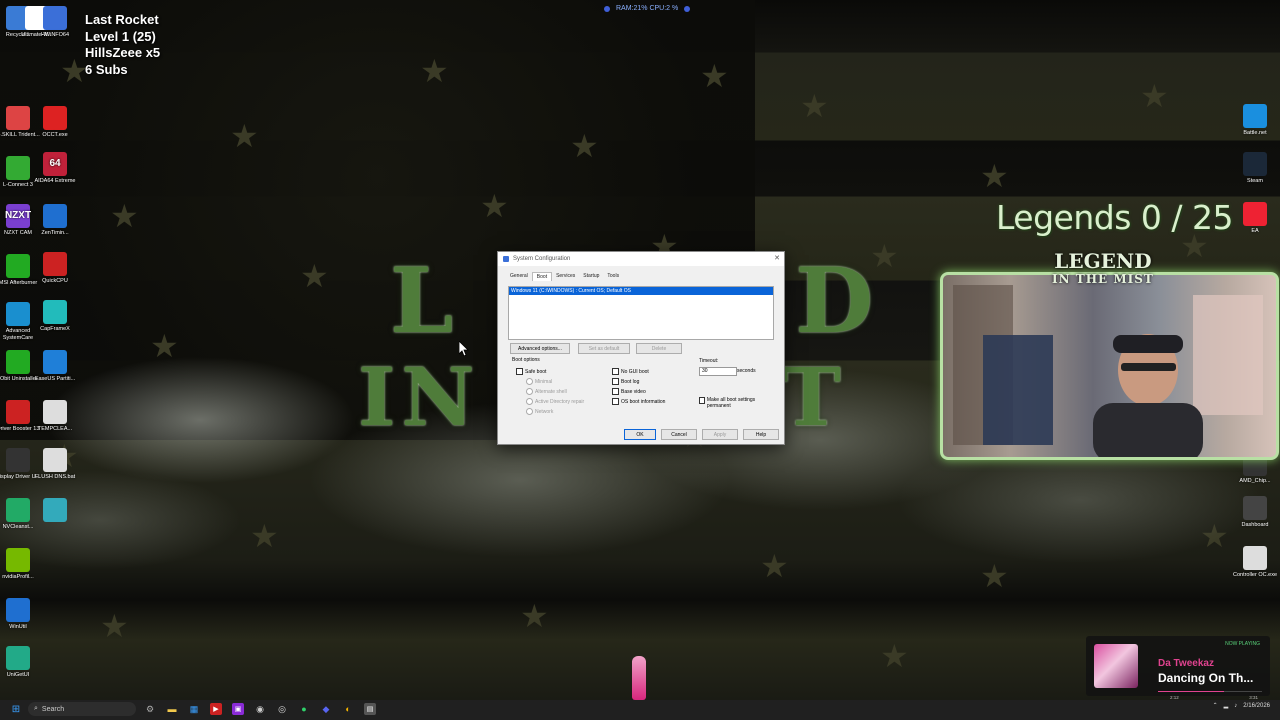  I want to click on desktop-icon-label: FLUSH DNS.bat, so click(55, 477).